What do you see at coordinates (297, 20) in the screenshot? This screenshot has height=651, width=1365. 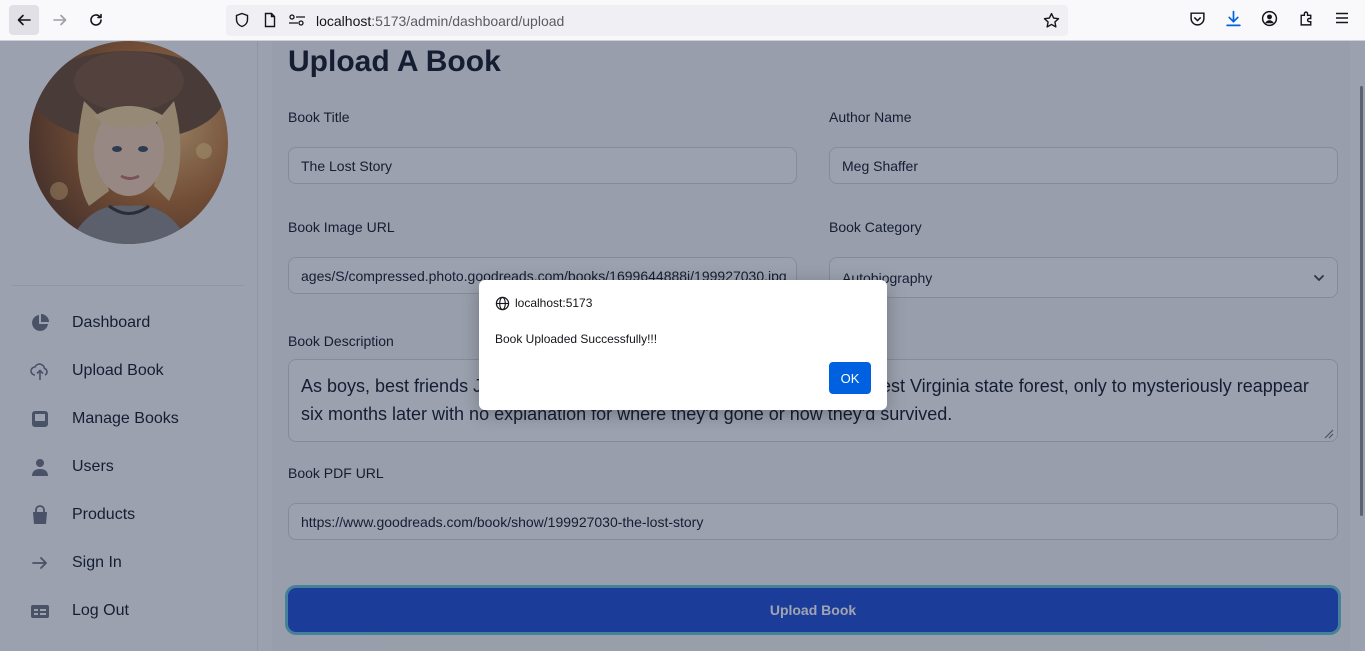 I see `permissions-icon` at bounding box center [297, 20].